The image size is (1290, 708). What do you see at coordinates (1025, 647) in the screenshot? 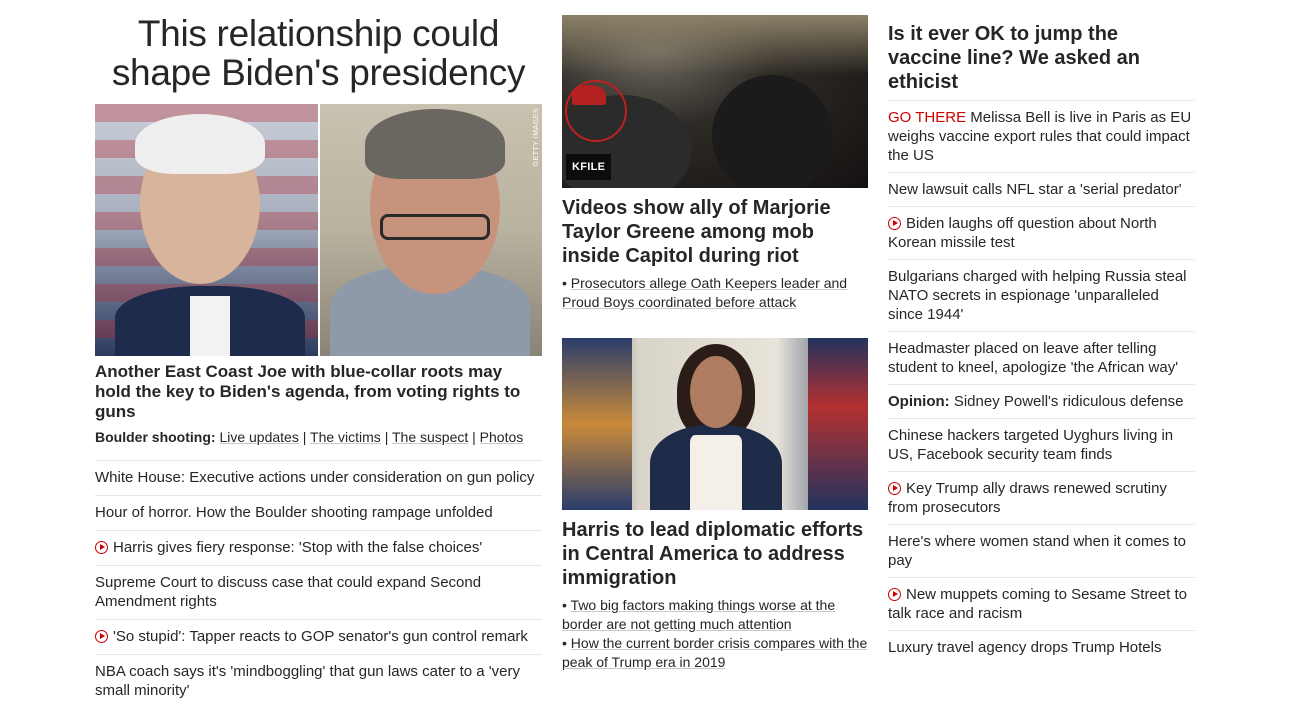
I see `headline-text: Luxury travel agency drops Trump Hotels` at bounding box center [1025, 647].